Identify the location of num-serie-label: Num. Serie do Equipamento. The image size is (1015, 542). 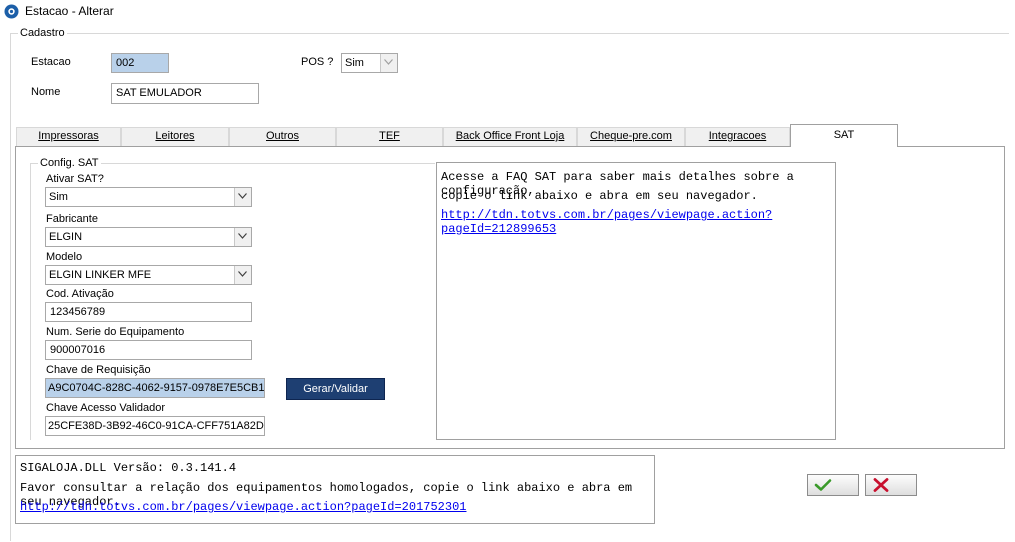
(115, 332).